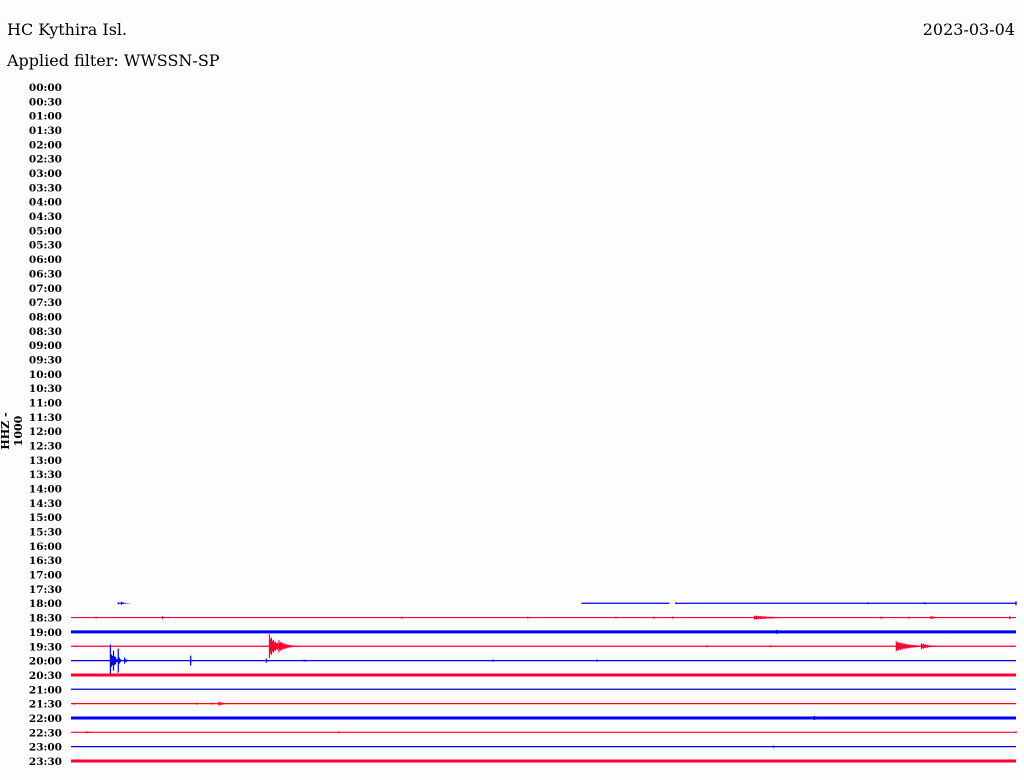 The width and height of the screenshot is (1024, 780). Describe the element at coordinates (45, 647) in the screenshot. I see `time-tick-label: 19:30` at that location.